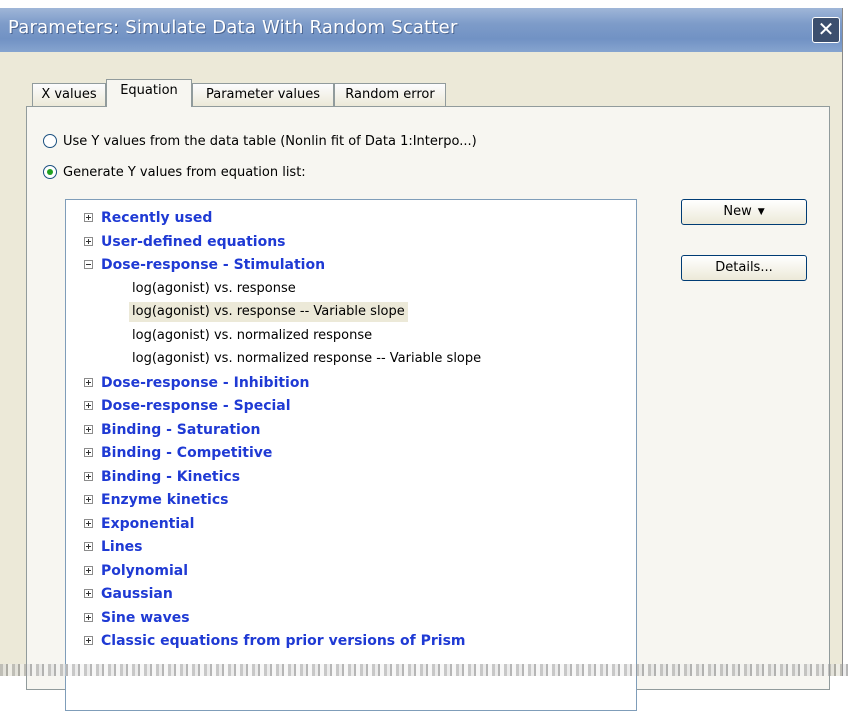 The image size is (848, 711). I want to click on image-edge-artifact, so click(424, 670).